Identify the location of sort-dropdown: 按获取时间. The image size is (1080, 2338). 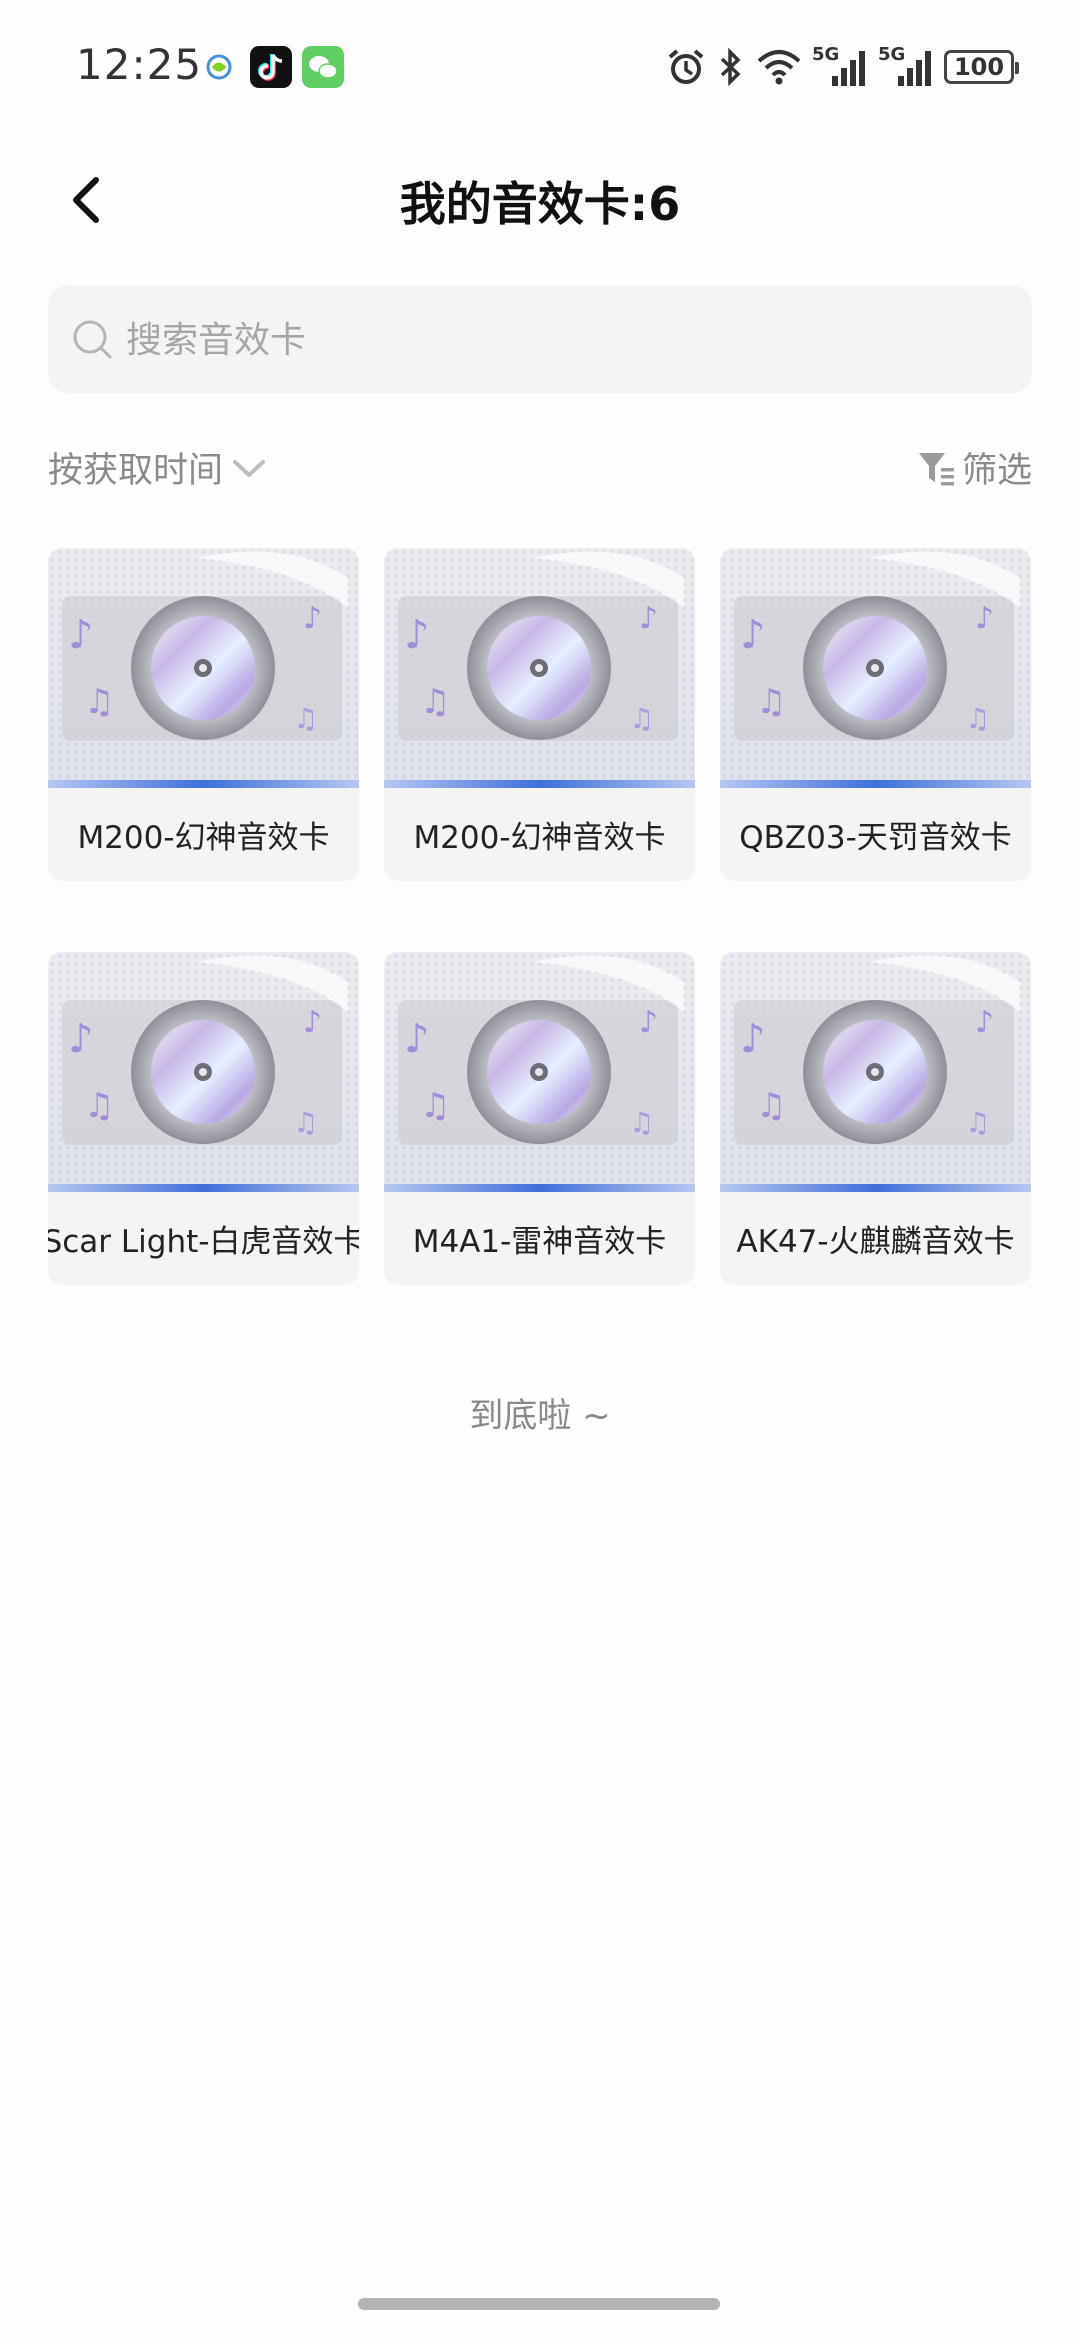
(157, 467).